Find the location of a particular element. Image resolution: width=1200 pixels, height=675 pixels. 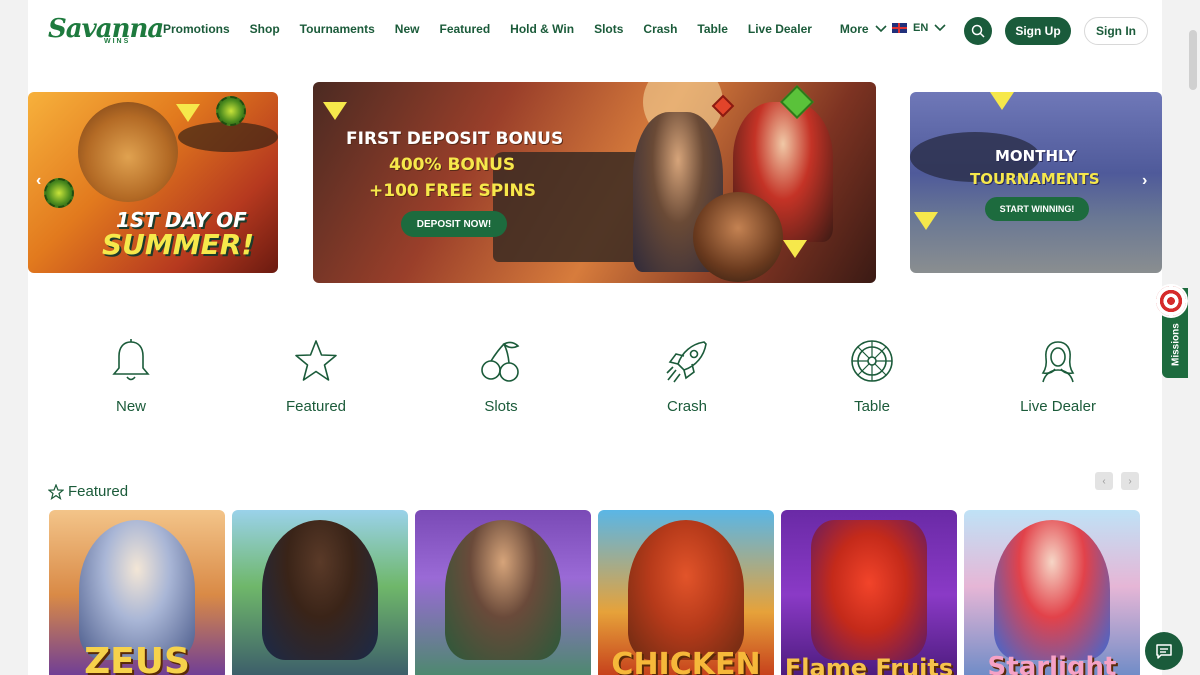

zeus-artwork is located at coordinates (137, 590).